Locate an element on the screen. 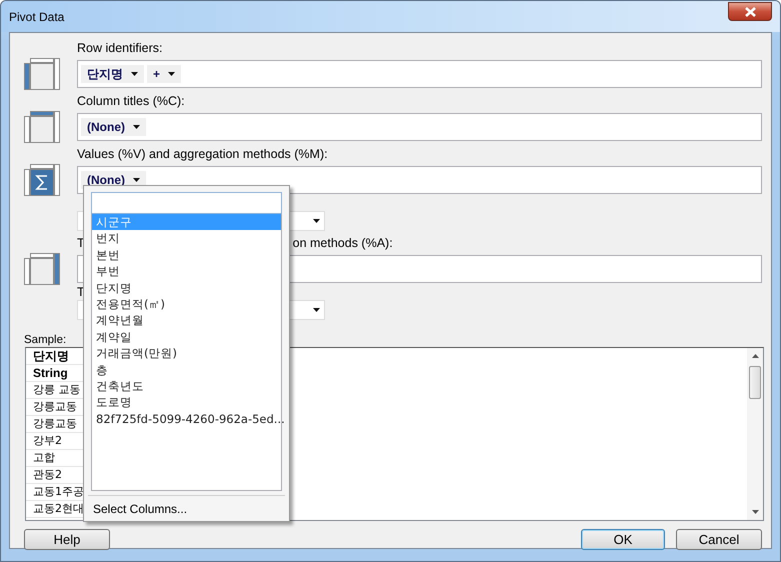 This screenshot has width=781, height=562. list-item: 층 is located at coordinates (186, 370).